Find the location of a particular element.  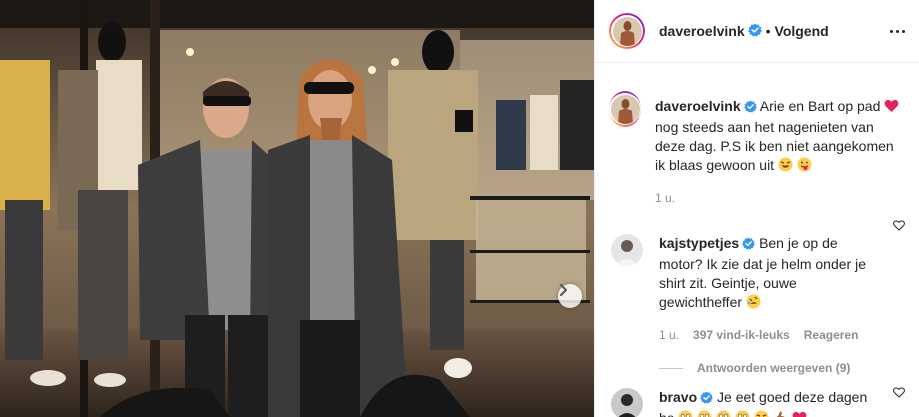

comment-item: bravo Je eet goed deze dagen he is located at coordinates (757, 396).